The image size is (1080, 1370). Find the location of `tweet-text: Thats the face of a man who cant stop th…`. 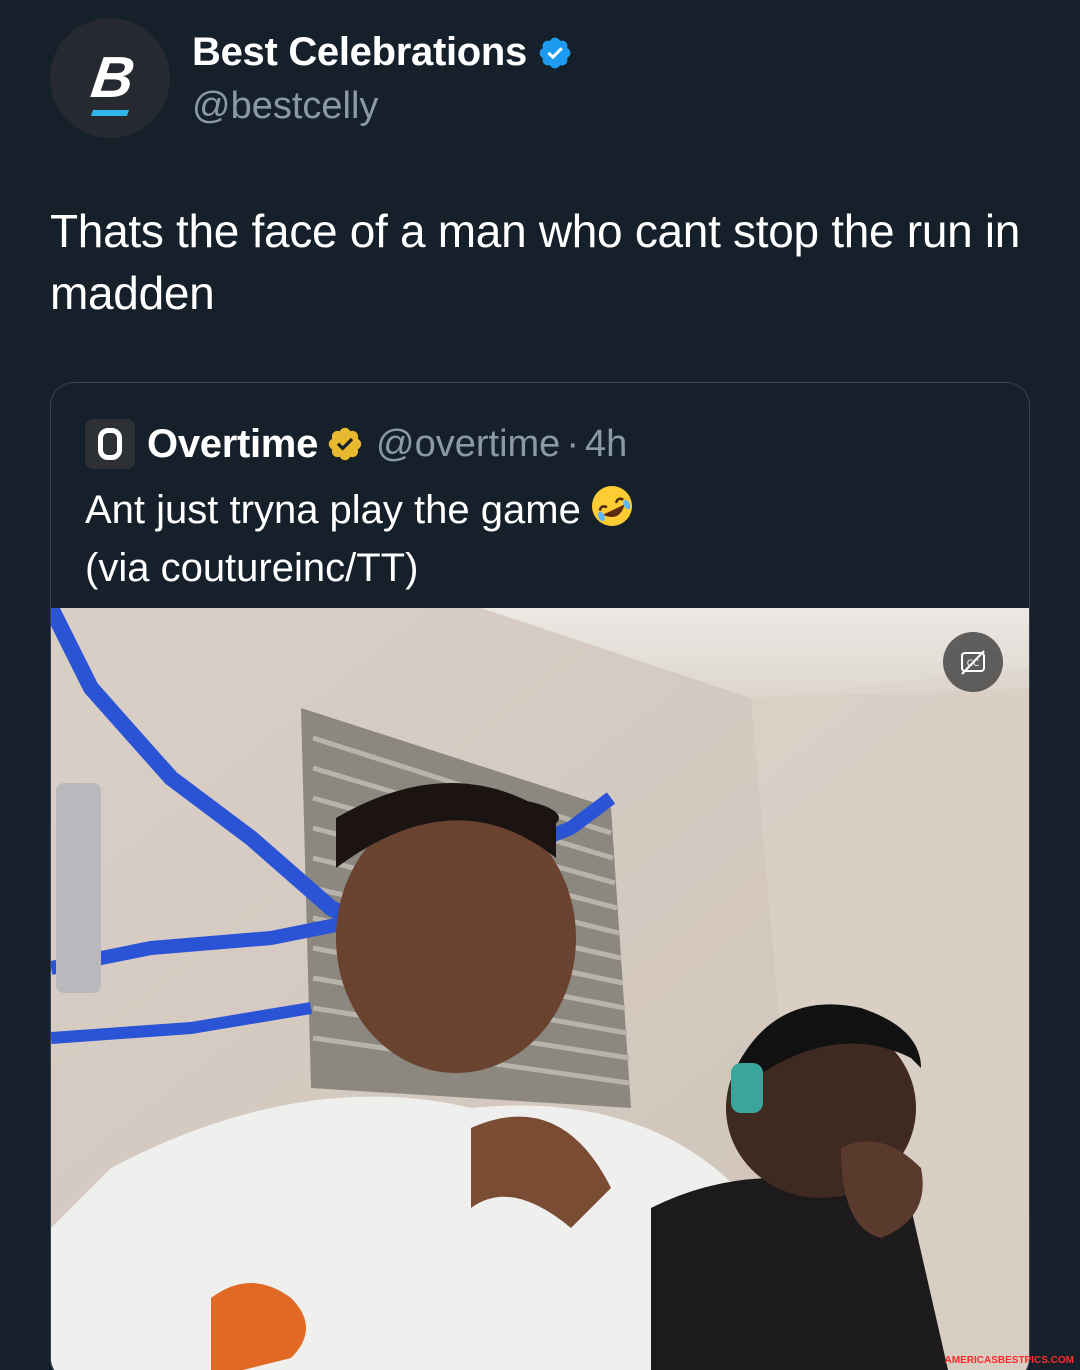

tweet-text: Thats the face of a man who cant stop th… is located at coordinates (535, 262).